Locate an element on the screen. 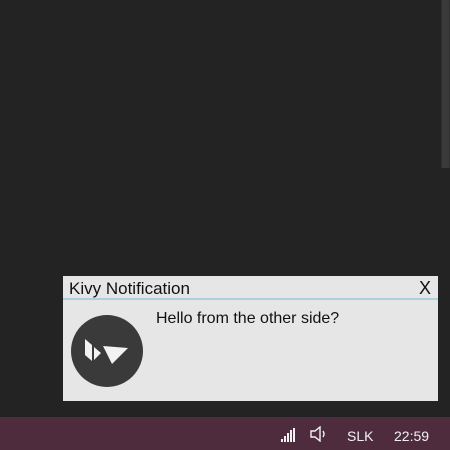 This screenshot has height=450, width=450. scrollbar is located at coordinates (445, 84).